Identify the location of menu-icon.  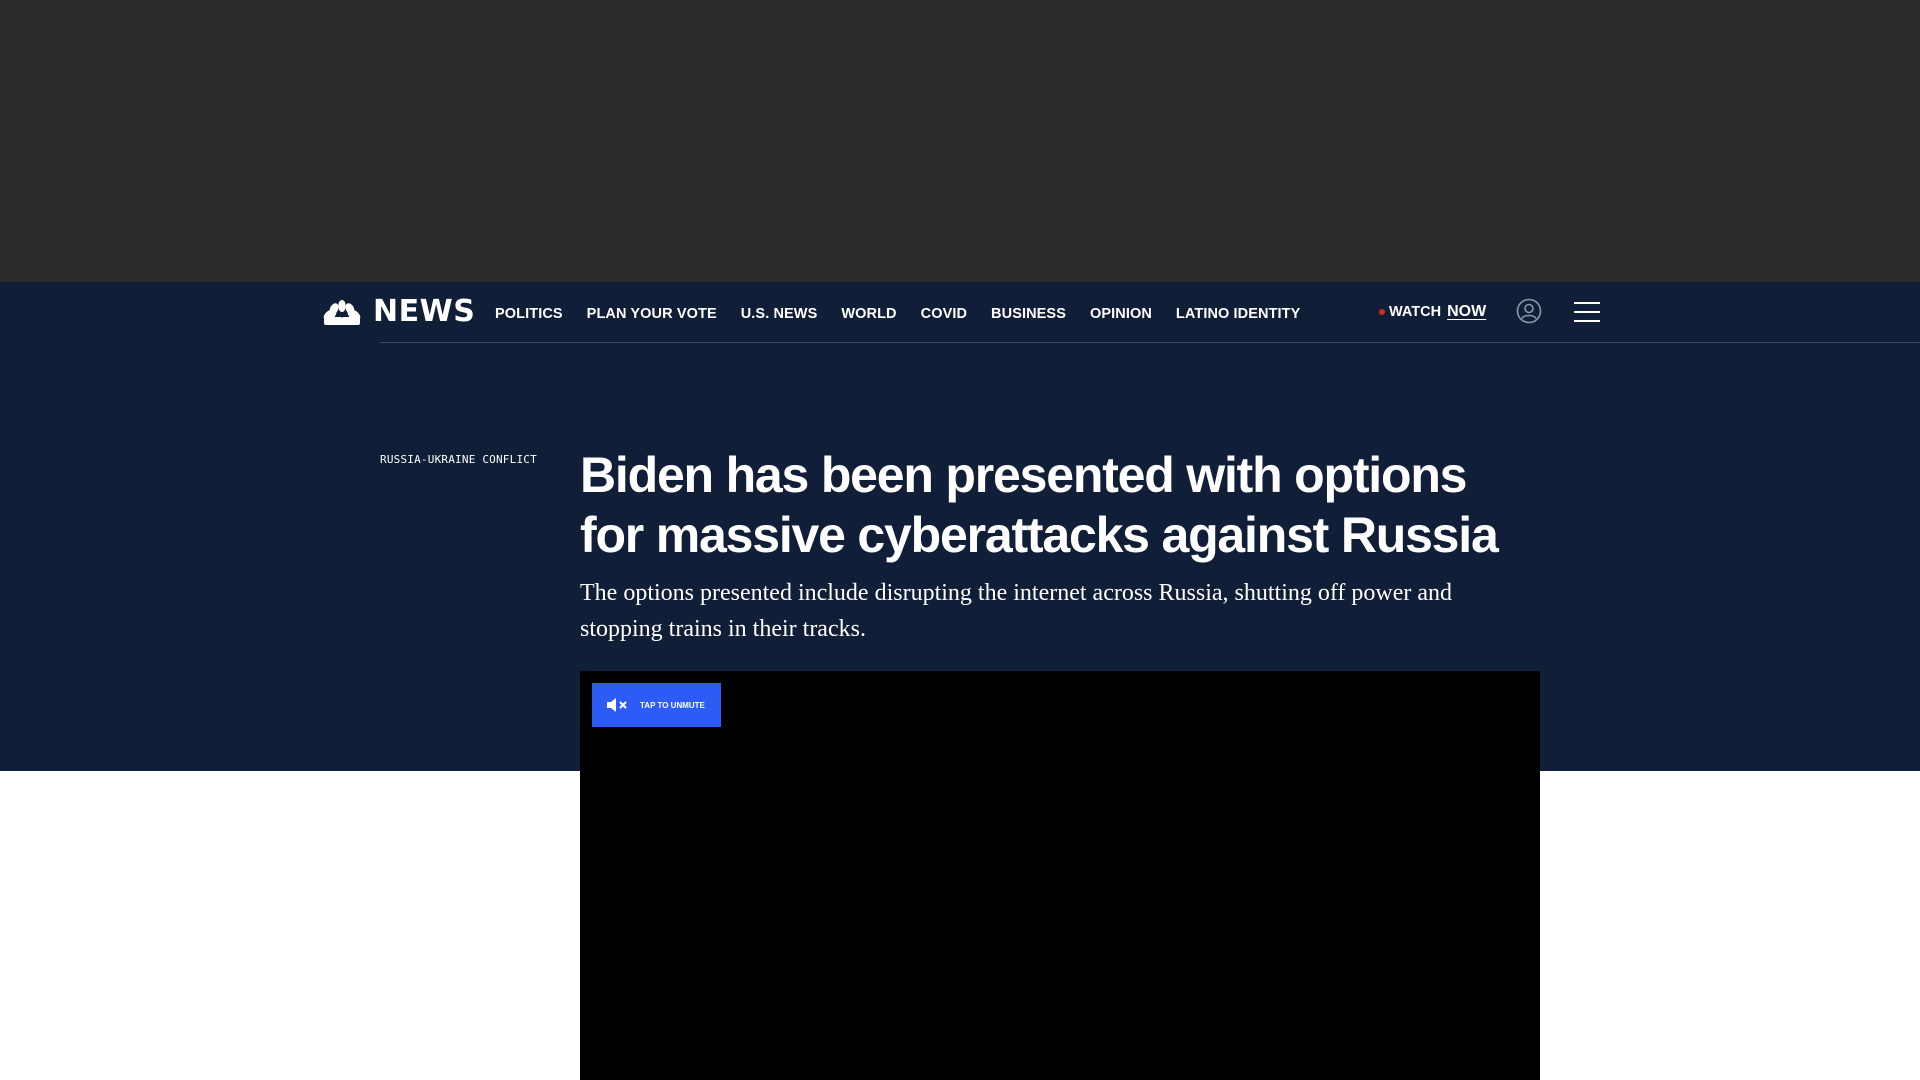
(1587, 312).